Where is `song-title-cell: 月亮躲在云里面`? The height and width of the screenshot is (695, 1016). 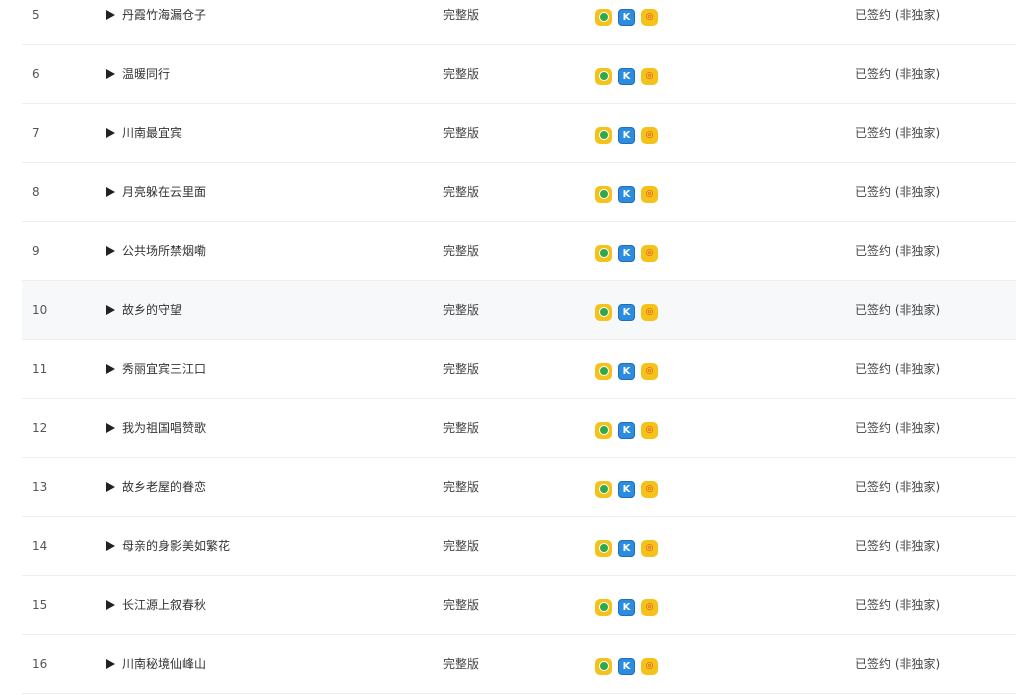
song-title-cell: 月亮躲在云里面 is located at coordinates (156, 192).